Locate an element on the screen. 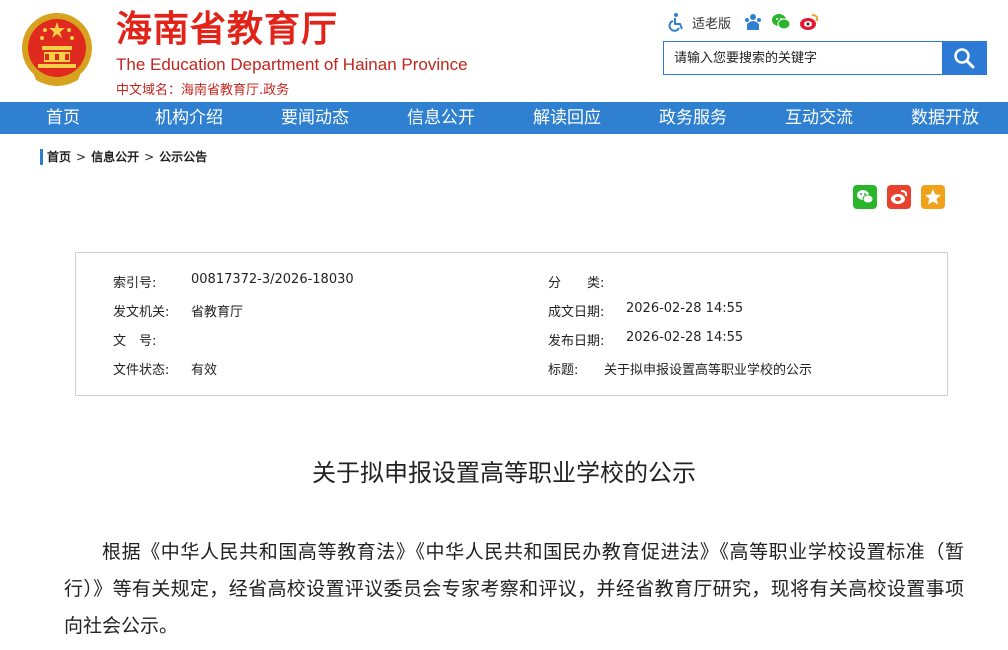 This screenshot has width=1008, height=650. published-date-label: 发布日期: is located at coordinates (576, 341).